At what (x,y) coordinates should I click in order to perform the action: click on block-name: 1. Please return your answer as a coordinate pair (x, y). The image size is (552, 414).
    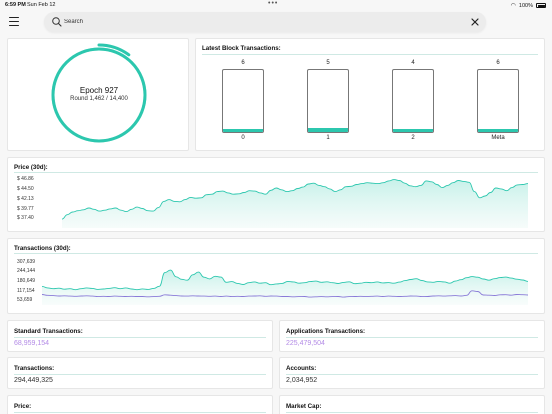
    Looking at the image, I should click on (328, 138).